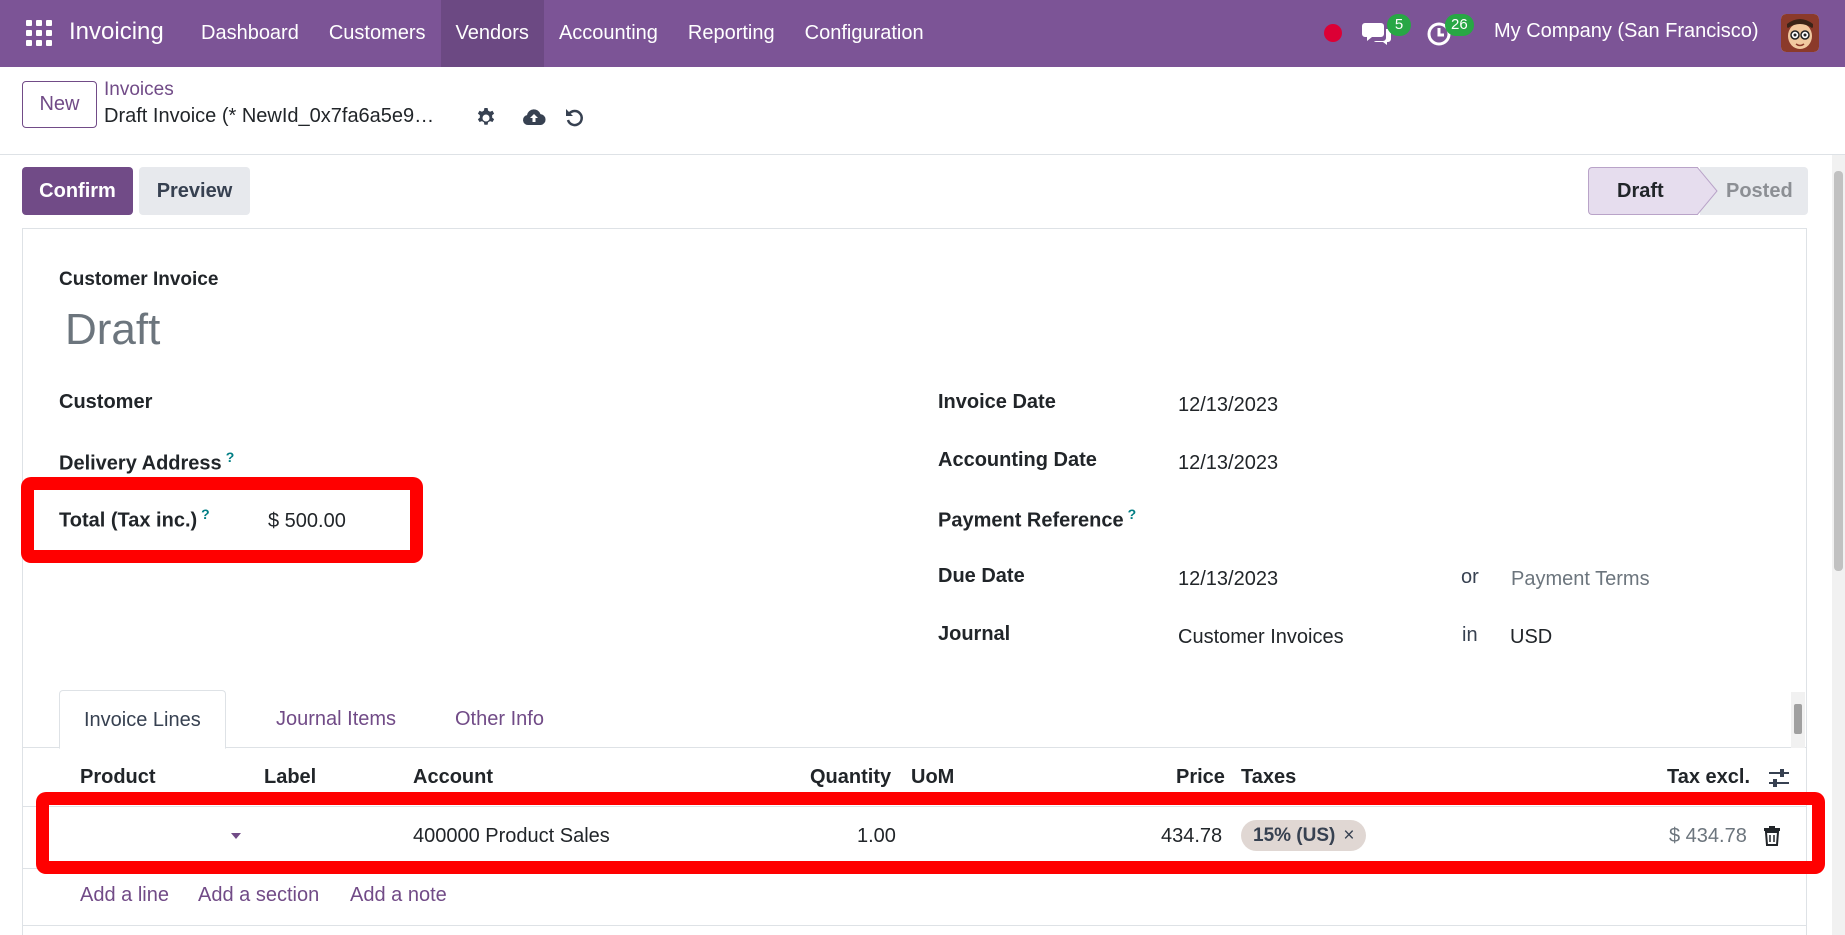 Image resolution: width=1845 pixels, height=935 pixels. I want to click on add-section-link: Add a section, so click(258, 895).